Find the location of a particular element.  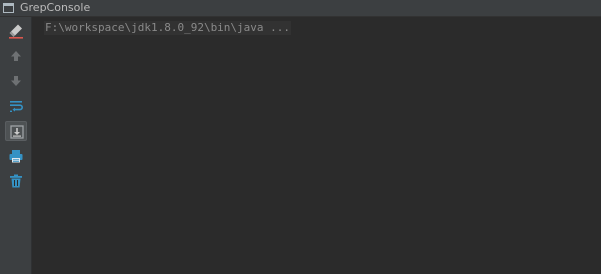

up-button is located at coordinates (16, 56).